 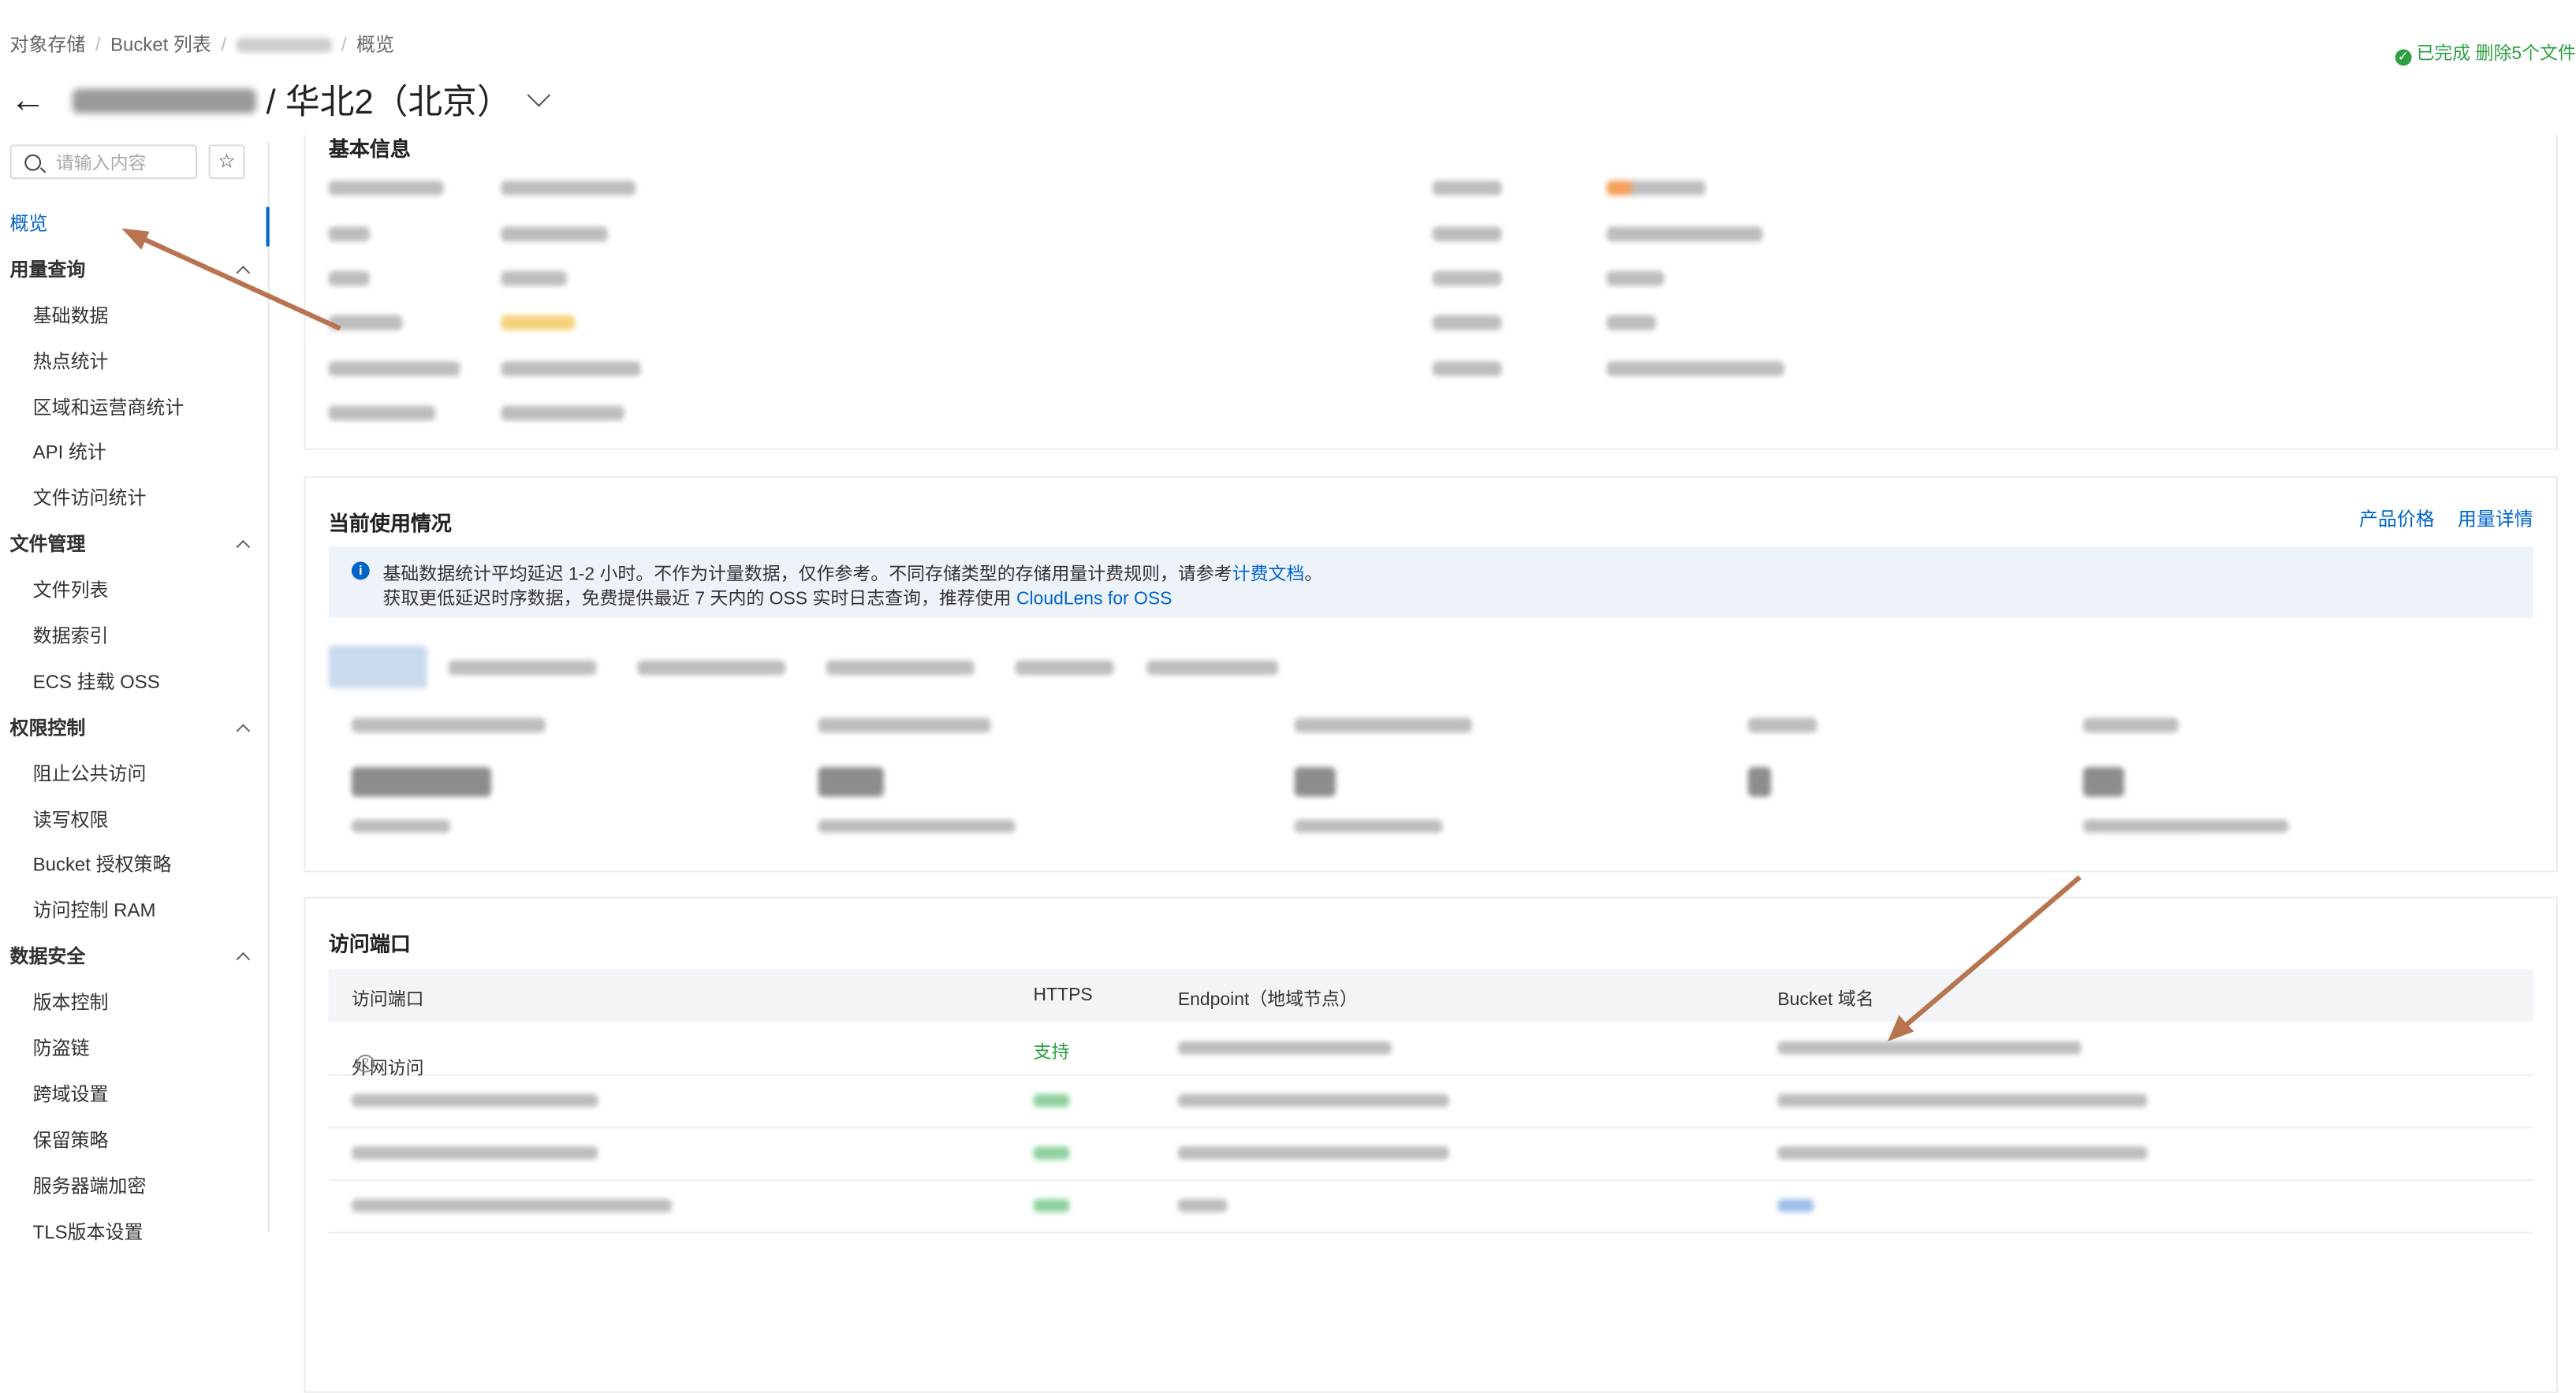 What do you see at coordinates (134, 914) in the screenshot?
I see `sidebar-item-15: 访问控制 RAM` at bounding box center [134, 914].